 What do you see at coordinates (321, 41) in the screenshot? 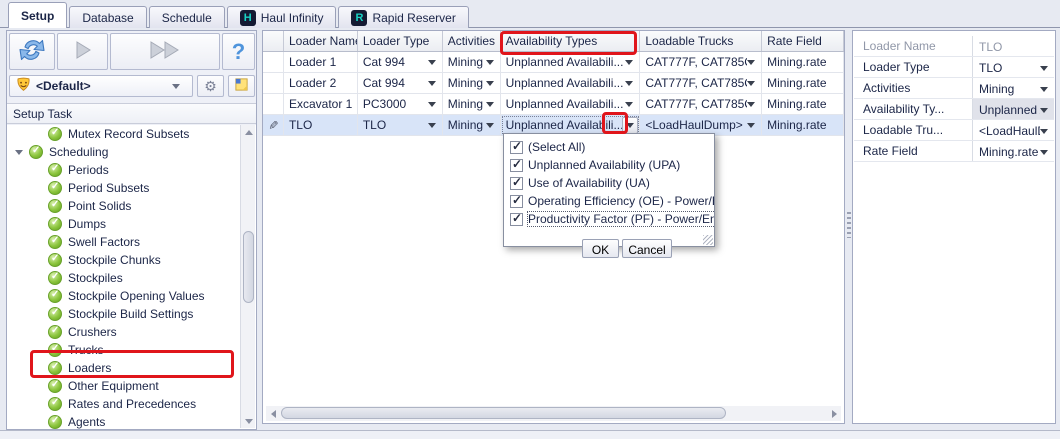
I see `column-header-loader-name: Loader Name` at bounding box center [321, 41].